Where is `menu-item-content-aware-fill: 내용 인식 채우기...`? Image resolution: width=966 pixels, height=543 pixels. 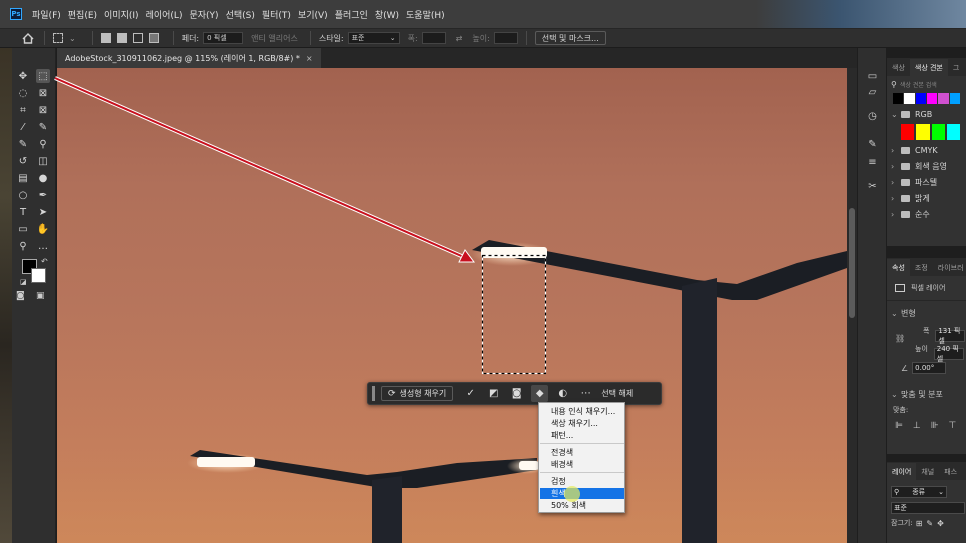 menu-item-content-aware-fill: 내용 인식 채우기... is located at coordinates (582, 411).